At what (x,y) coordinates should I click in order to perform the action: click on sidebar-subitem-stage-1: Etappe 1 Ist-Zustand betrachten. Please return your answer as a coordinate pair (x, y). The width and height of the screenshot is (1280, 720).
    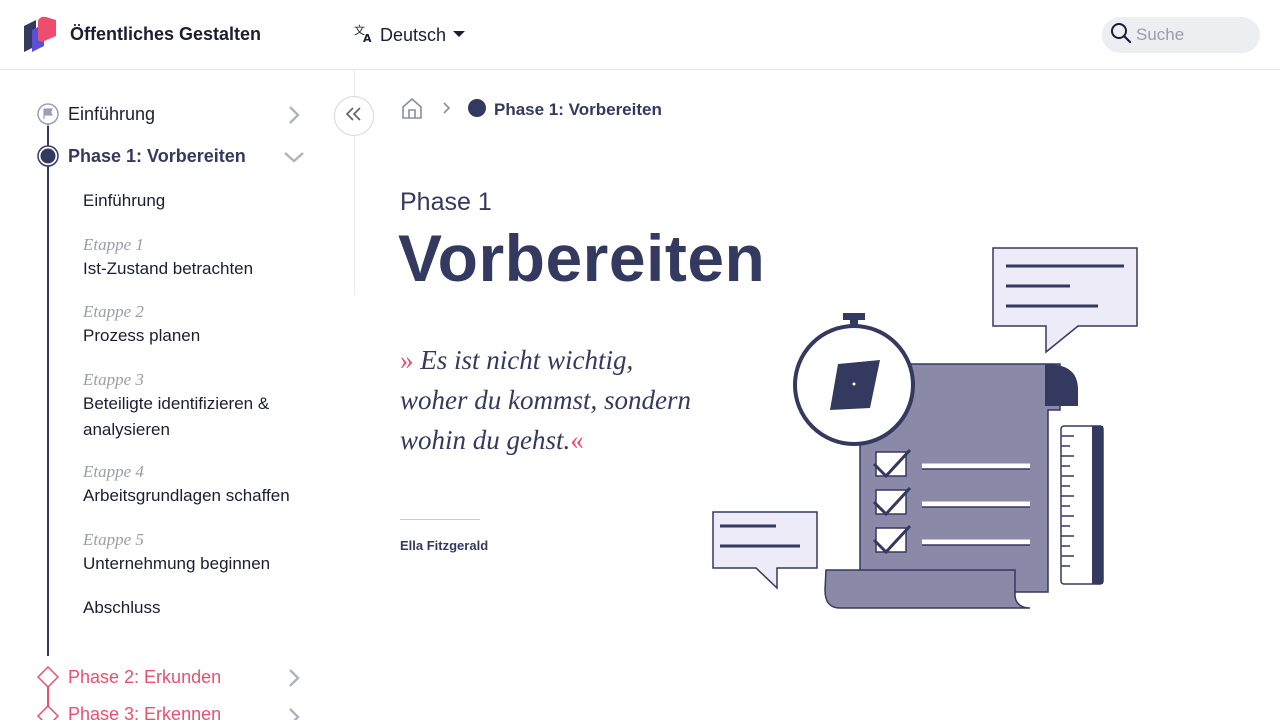
    Looking at the image, I should click on (203, 258).